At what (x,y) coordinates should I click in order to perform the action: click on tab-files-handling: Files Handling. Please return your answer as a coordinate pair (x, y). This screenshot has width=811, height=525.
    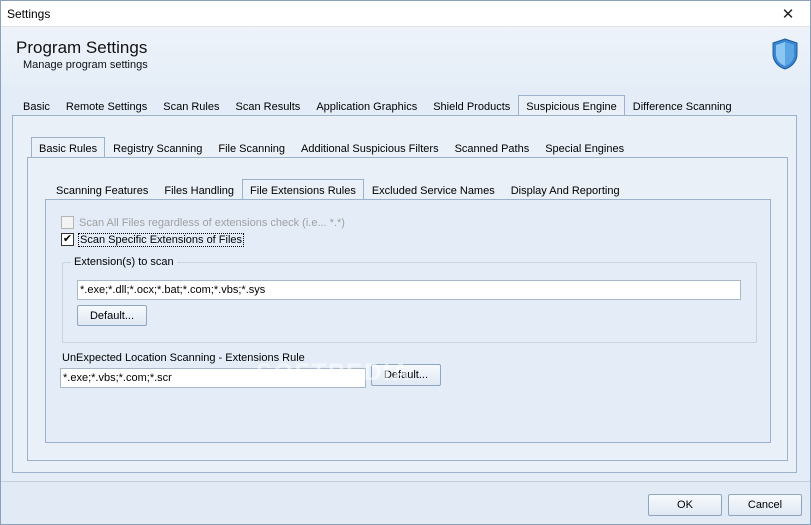
    Looking at the image, I should click on (199, 190).